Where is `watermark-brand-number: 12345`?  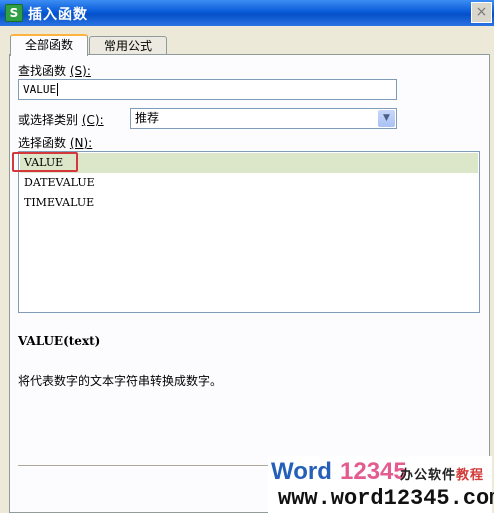 watermark-brand-number: 12345 is located at coordinates (373, 471).